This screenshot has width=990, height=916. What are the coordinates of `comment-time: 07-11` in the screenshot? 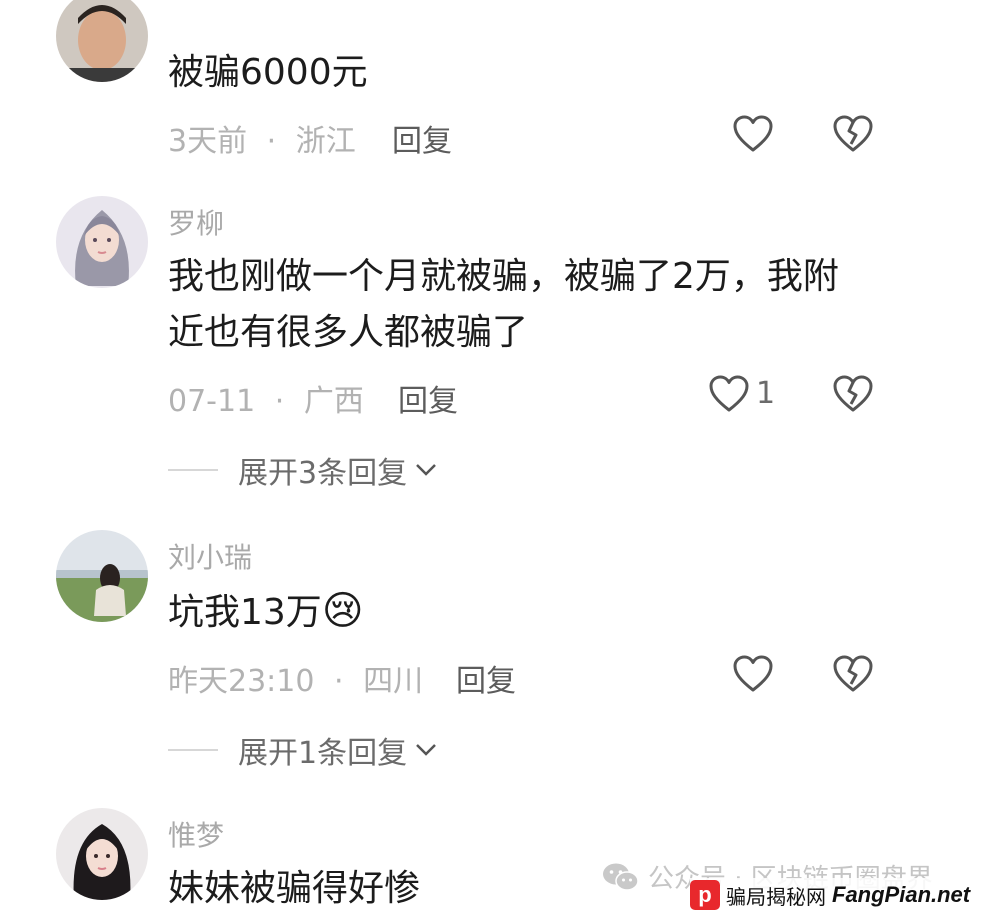 It's located at (212, 401).